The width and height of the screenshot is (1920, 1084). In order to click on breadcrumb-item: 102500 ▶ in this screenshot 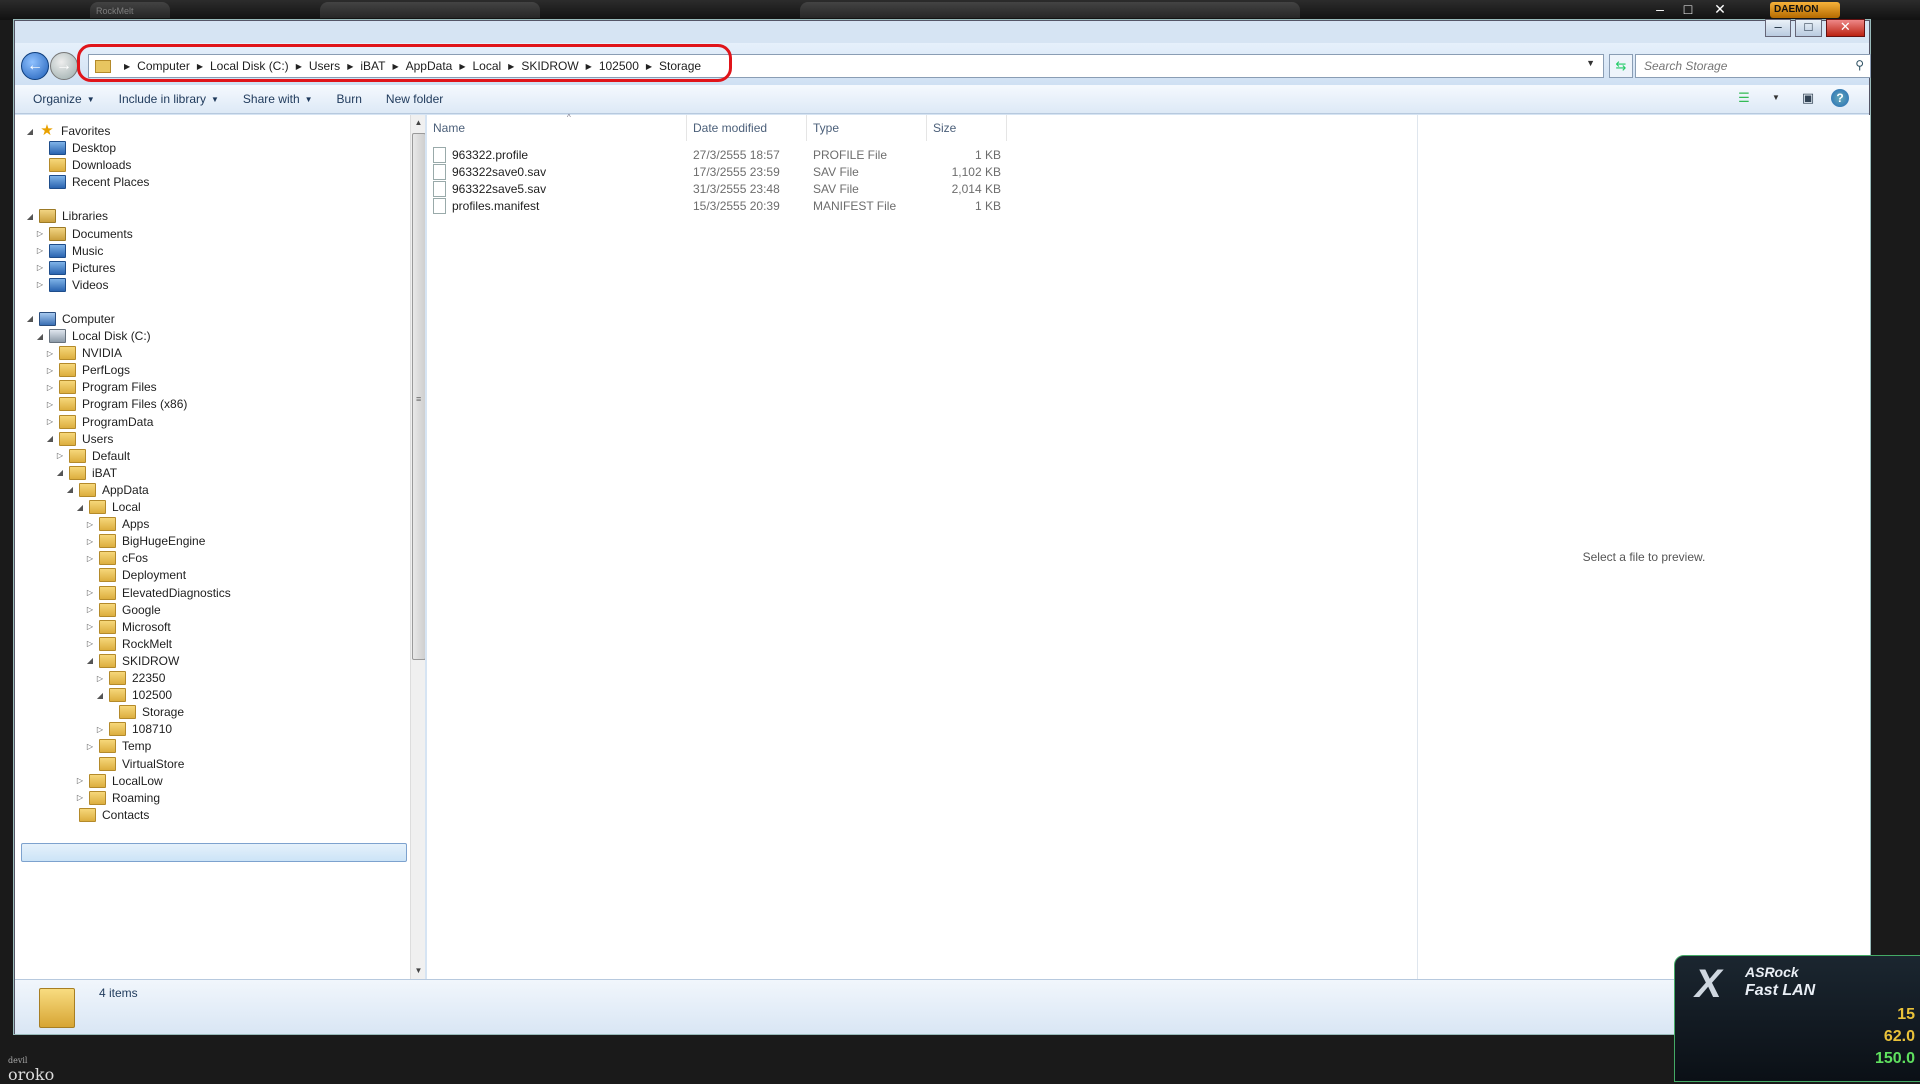, I will do `click(629, 66)`.